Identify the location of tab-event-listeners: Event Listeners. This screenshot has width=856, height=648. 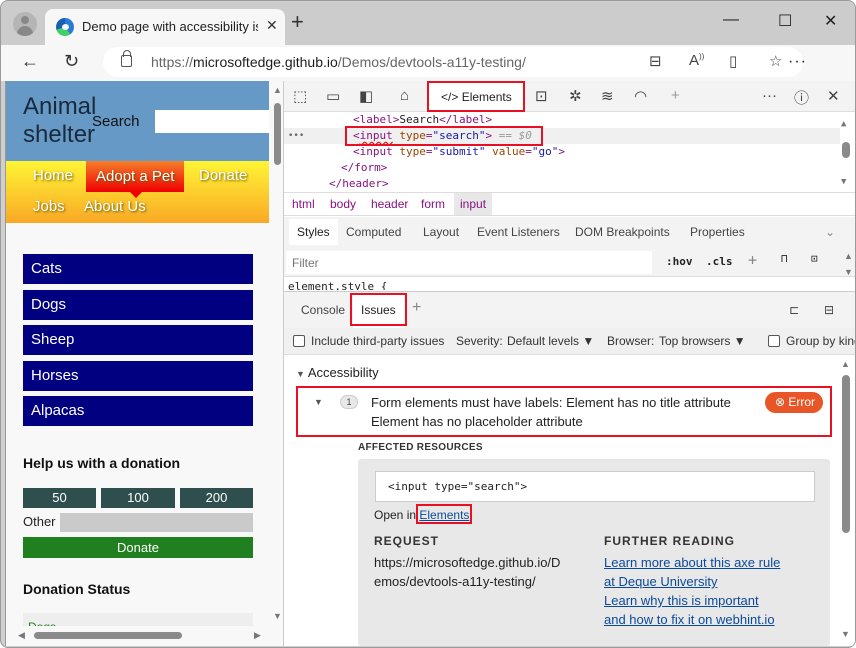
(518, 232).